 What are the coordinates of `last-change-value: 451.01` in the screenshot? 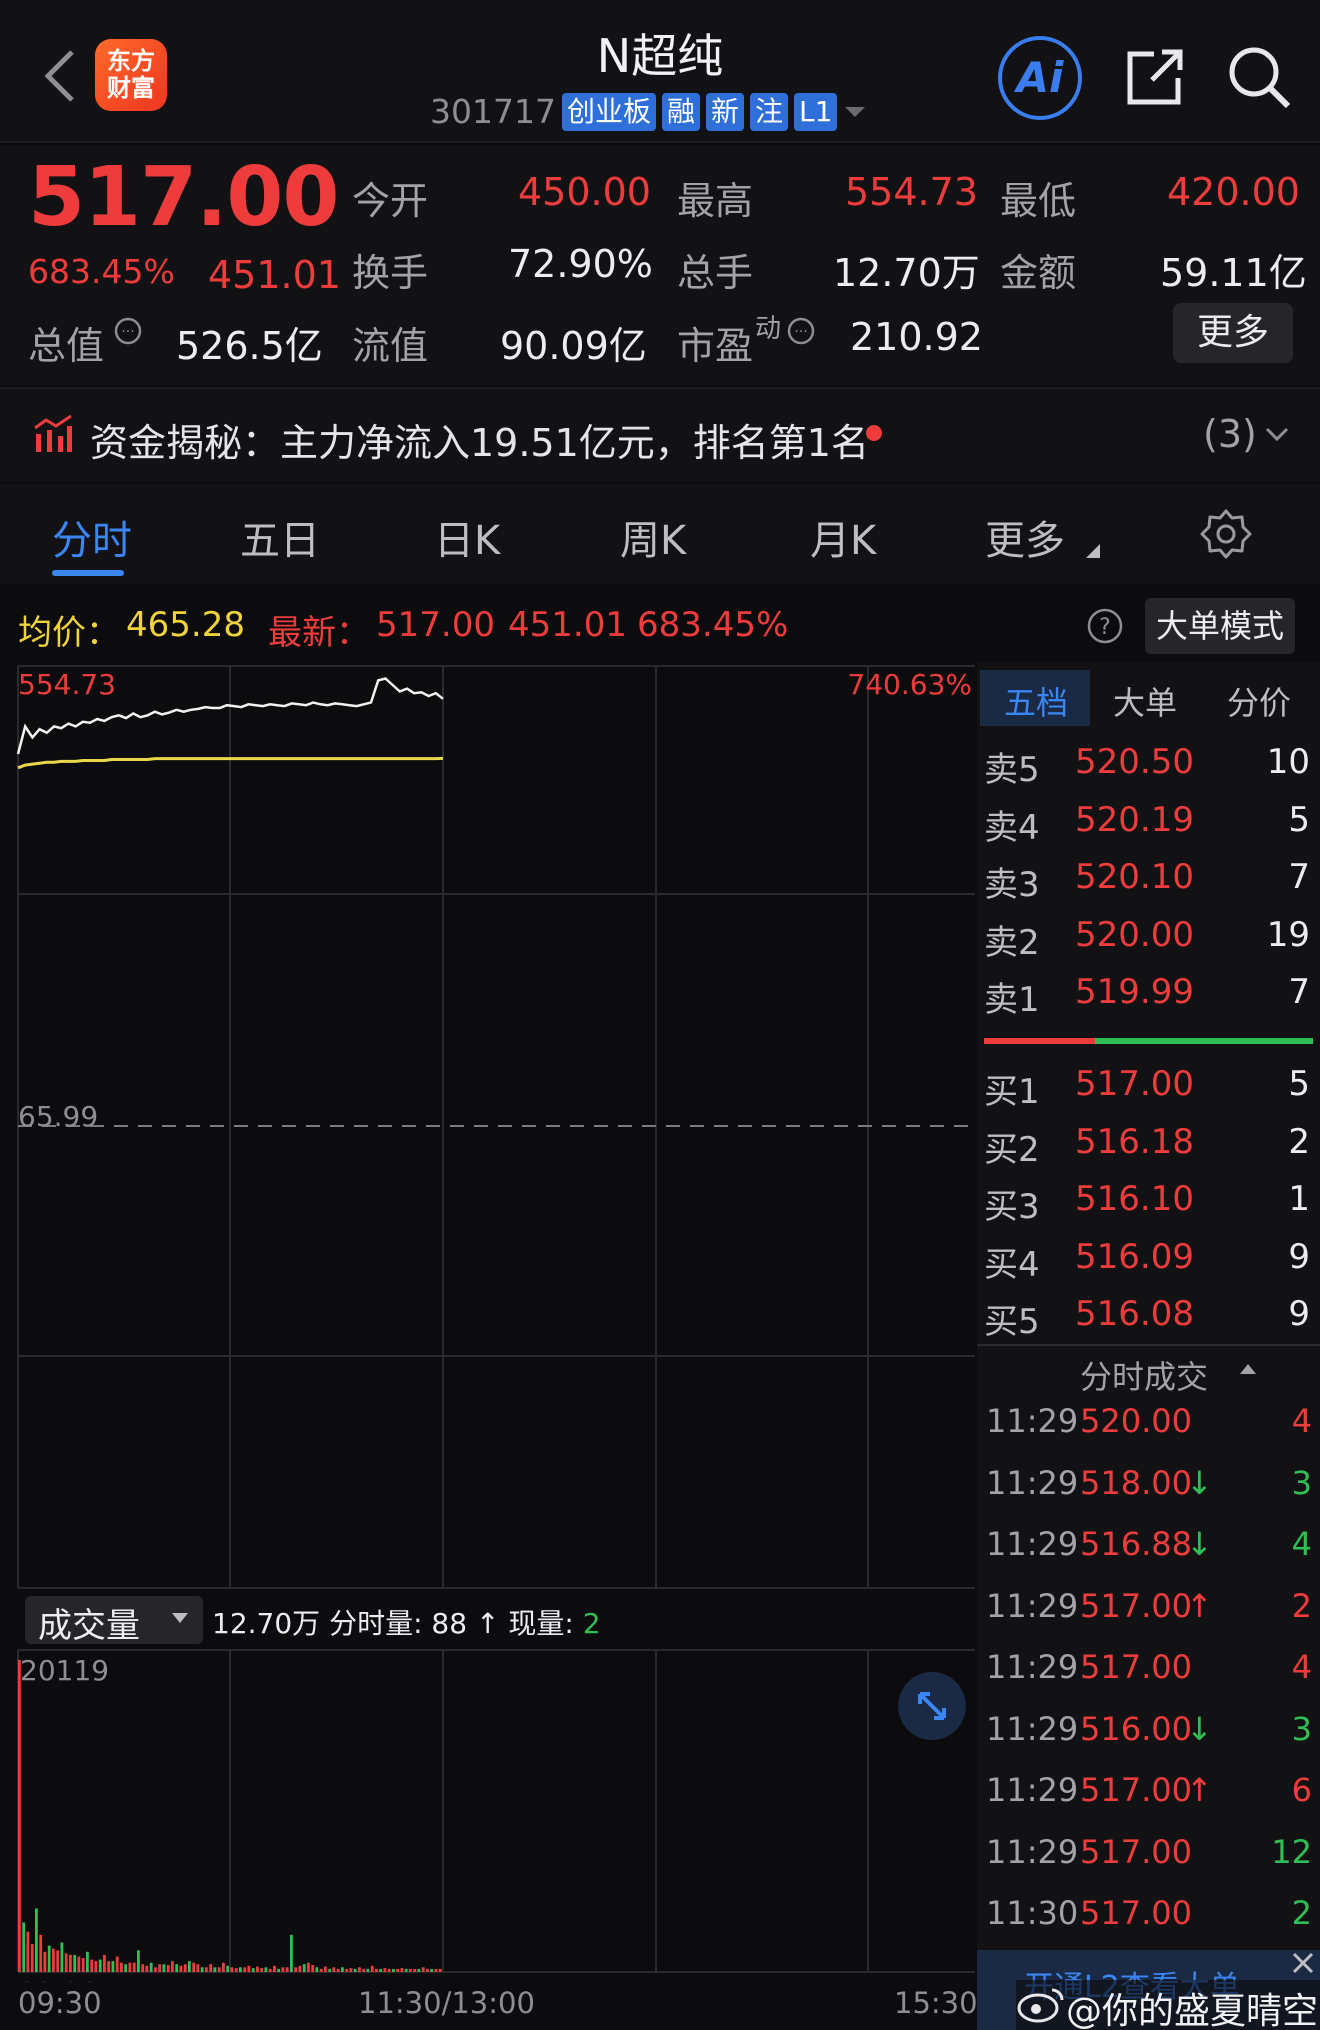 It's located at (567, 625).